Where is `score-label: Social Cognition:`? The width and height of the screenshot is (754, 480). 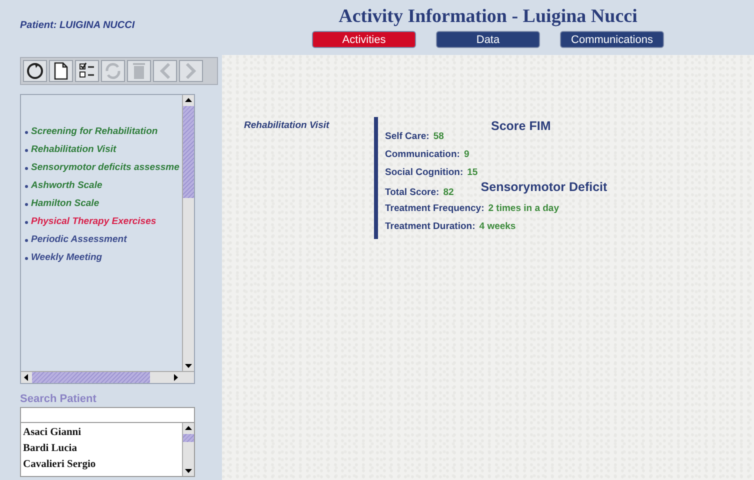 score-label: Social Cognition: is located at coordinates (424, 173).